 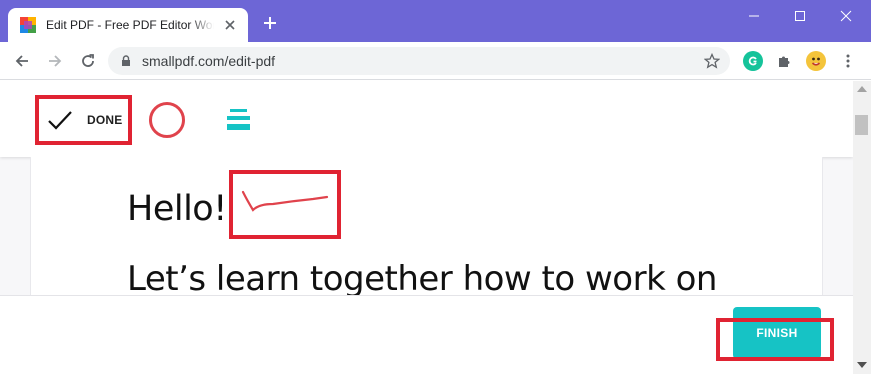 I want to click on maximize-button, so click(x=800, y=16).